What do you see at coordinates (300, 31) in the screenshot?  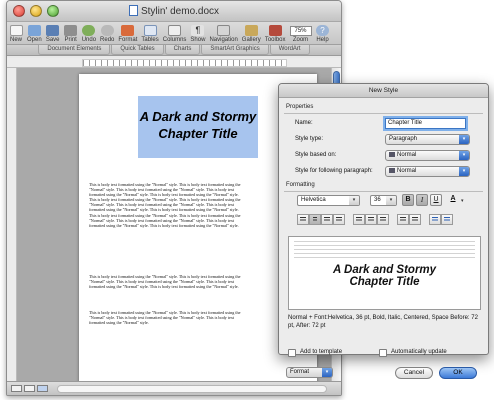 I see `zoom-field: 75%` at bounding box center [300, 31].